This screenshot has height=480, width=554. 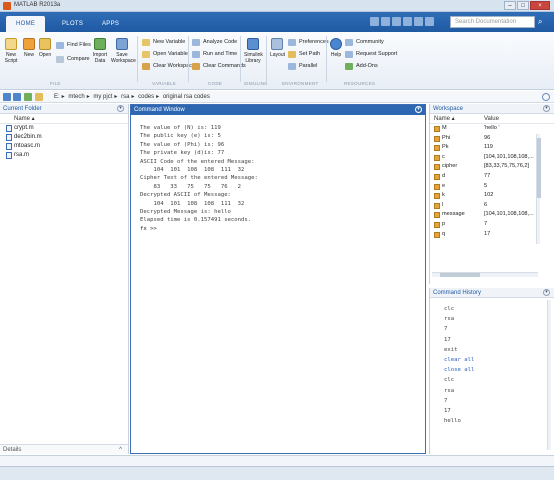 I want to click on back-icon, so click(x=7, y=97).